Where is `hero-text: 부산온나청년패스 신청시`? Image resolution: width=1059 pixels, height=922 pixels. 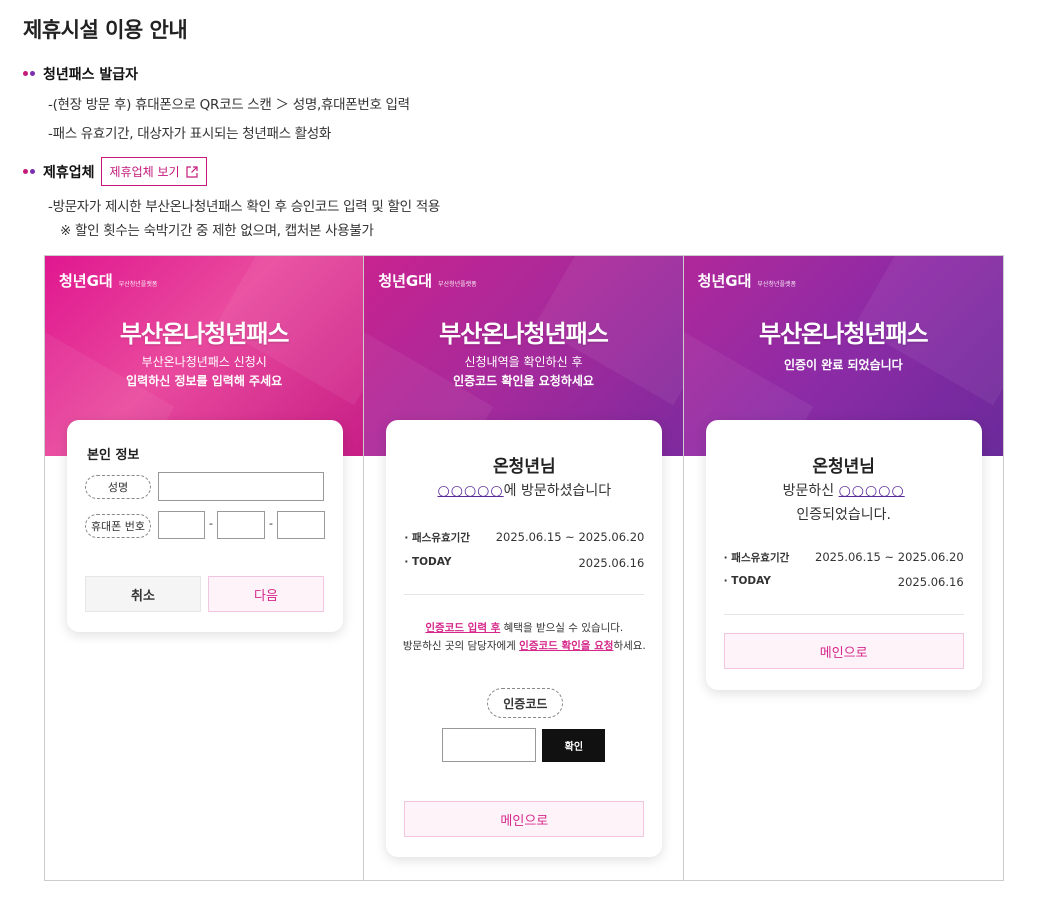
hero-text: 부산온나청년패스 신청시 is located at coordinates (204, 362).